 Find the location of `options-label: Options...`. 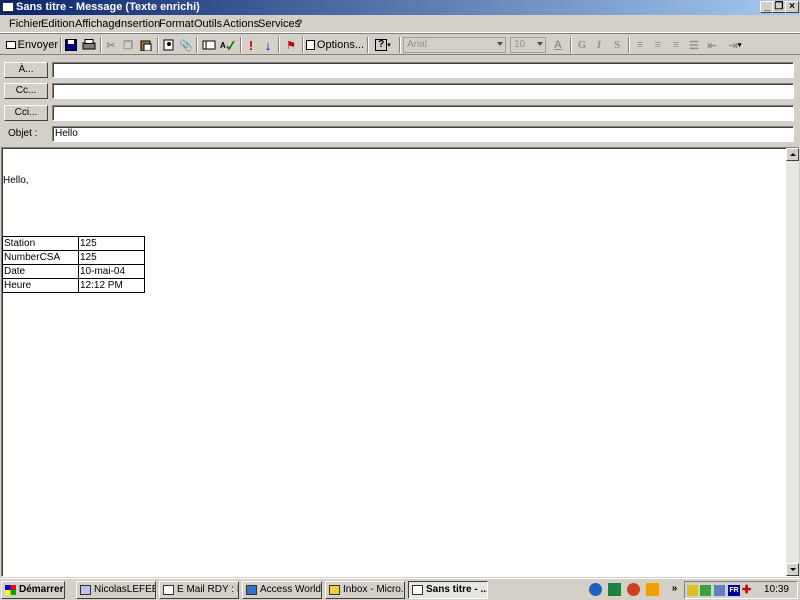

options-label: Options... is located at coordinates (340, 45).